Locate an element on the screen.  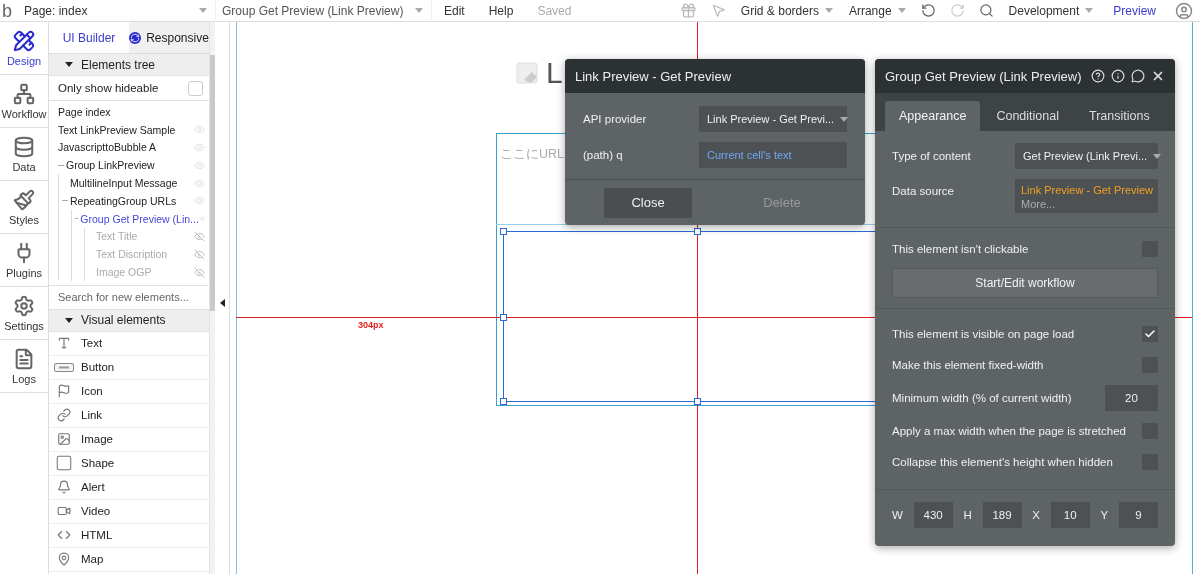
element-dropdown: Group Get Preview (Link Preview) is located at coordinates (324, 11).